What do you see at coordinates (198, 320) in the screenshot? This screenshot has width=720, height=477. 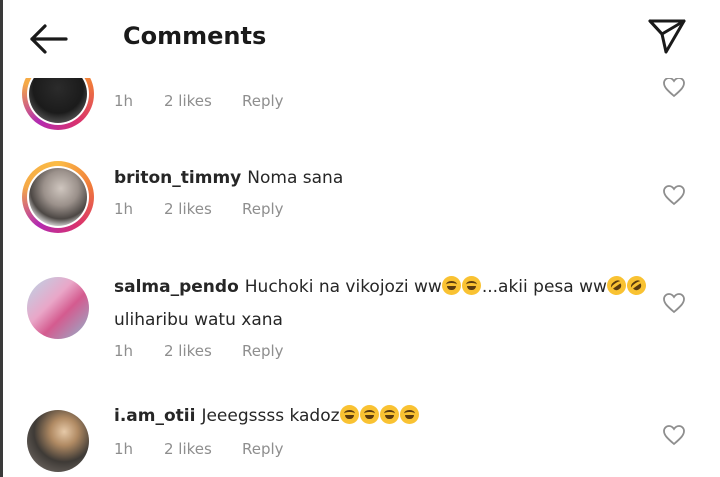 I see `comment-text-line2: uliharibu watu xana` at bounding box center [198, 320].